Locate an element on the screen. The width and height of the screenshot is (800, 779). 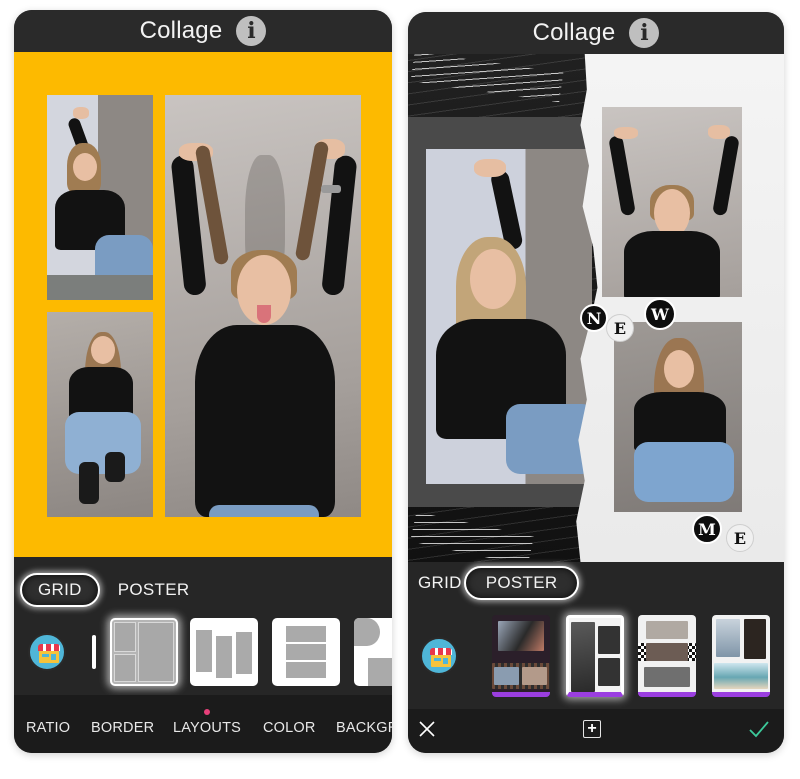
layout-picker is located at coordinates (203, 652).